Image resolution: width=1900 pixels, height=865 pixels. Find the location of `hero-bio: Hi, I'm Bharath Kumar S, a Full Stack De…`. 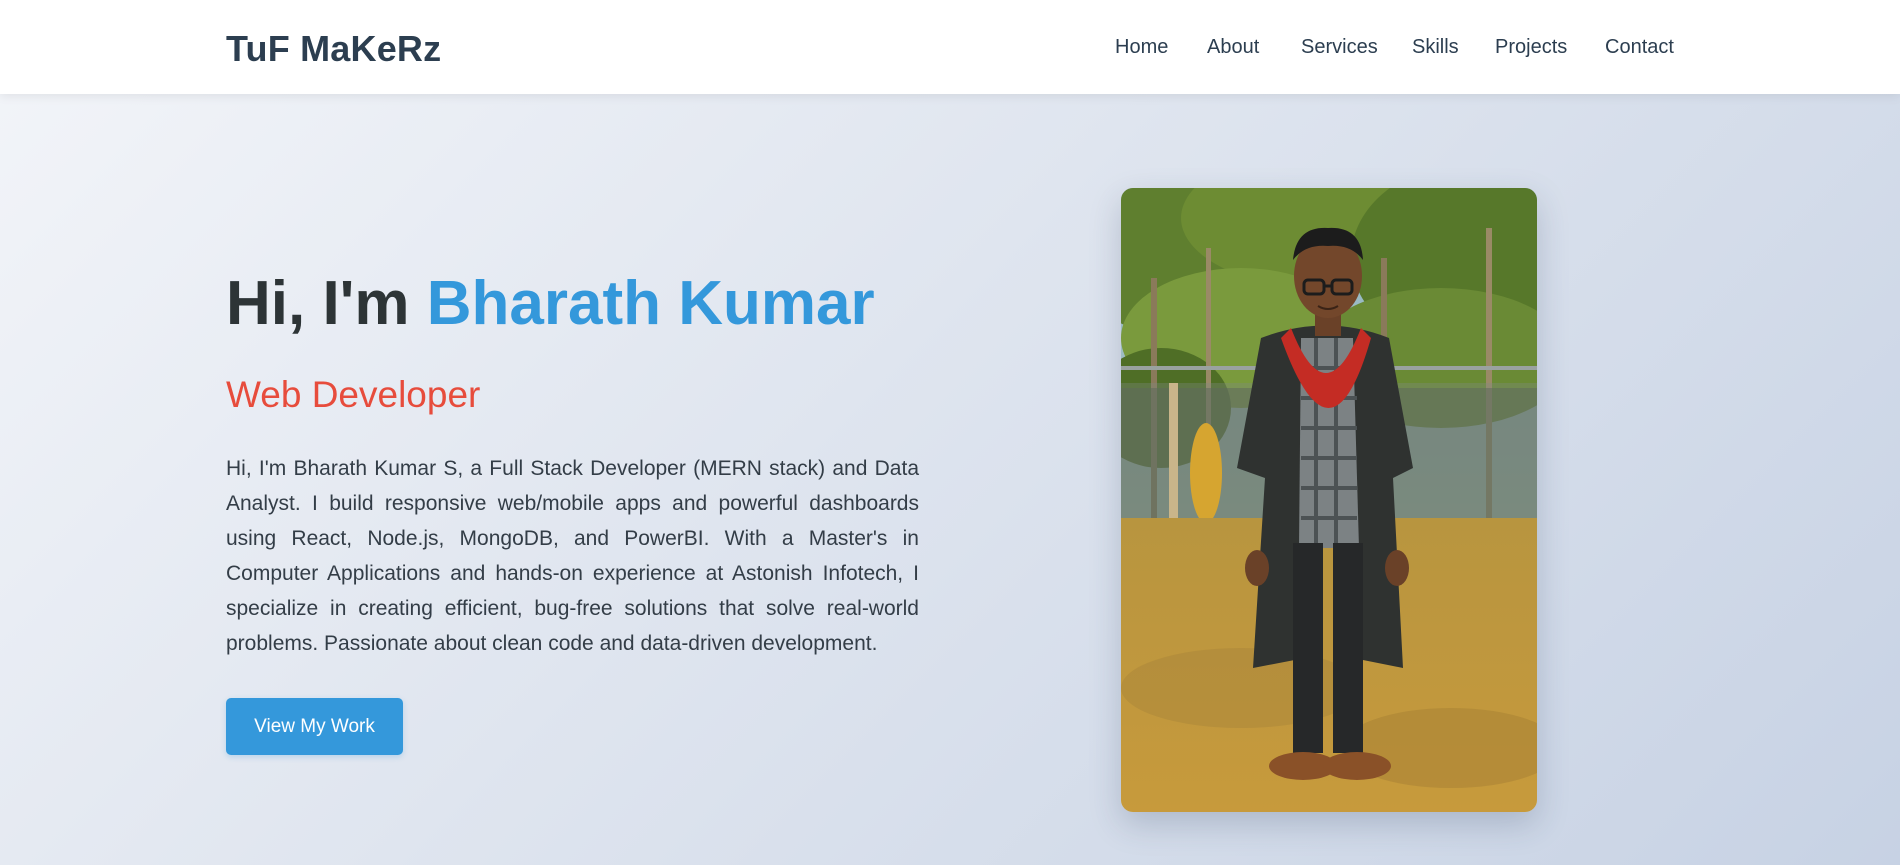

hero-bio: Hi, I'm Bharath Kumar S, a Full Stack De… is located at coordinates (572, 556).